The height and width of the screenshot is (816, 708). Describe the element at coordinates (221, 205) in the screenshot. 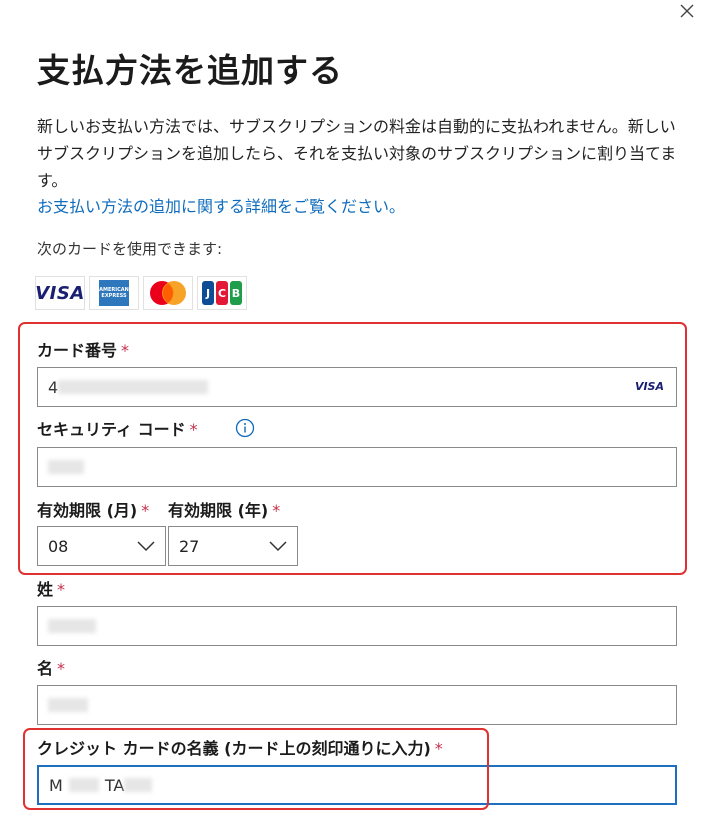

I see `learn-more-link: お支払い方法の追加に関する詳細をご覧ください。` at that location.